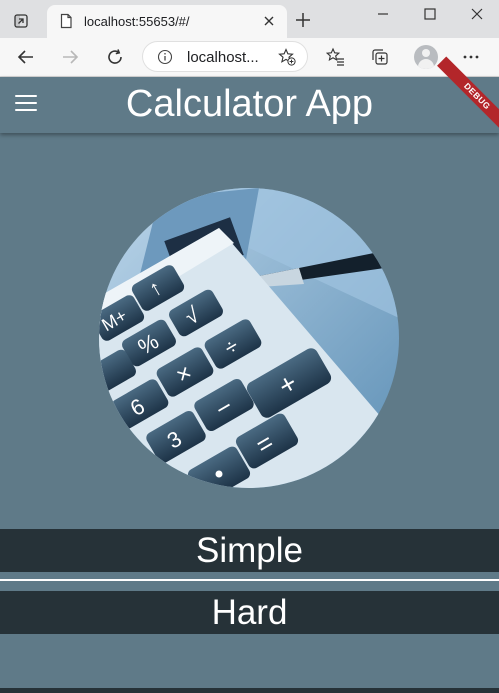  What do you see at coordinates (269, 21) in the screenshot?
I see `tab-close-icon` at bounding box center [269, 21].